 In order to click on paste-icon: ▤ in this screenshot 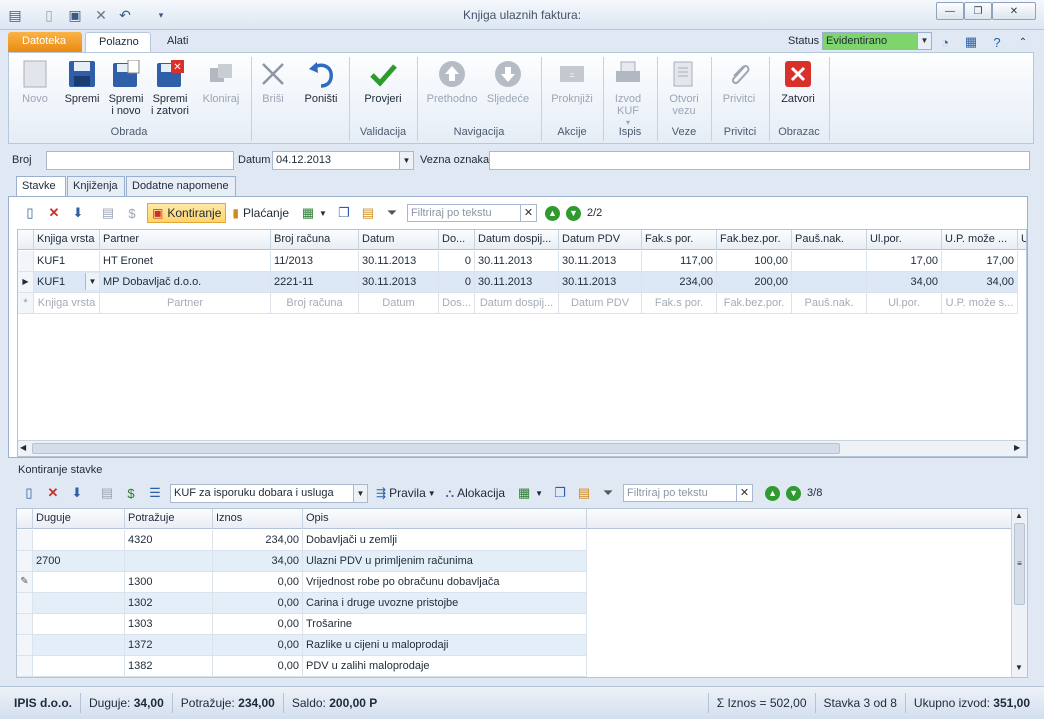, I will do `click(368, 213)`.